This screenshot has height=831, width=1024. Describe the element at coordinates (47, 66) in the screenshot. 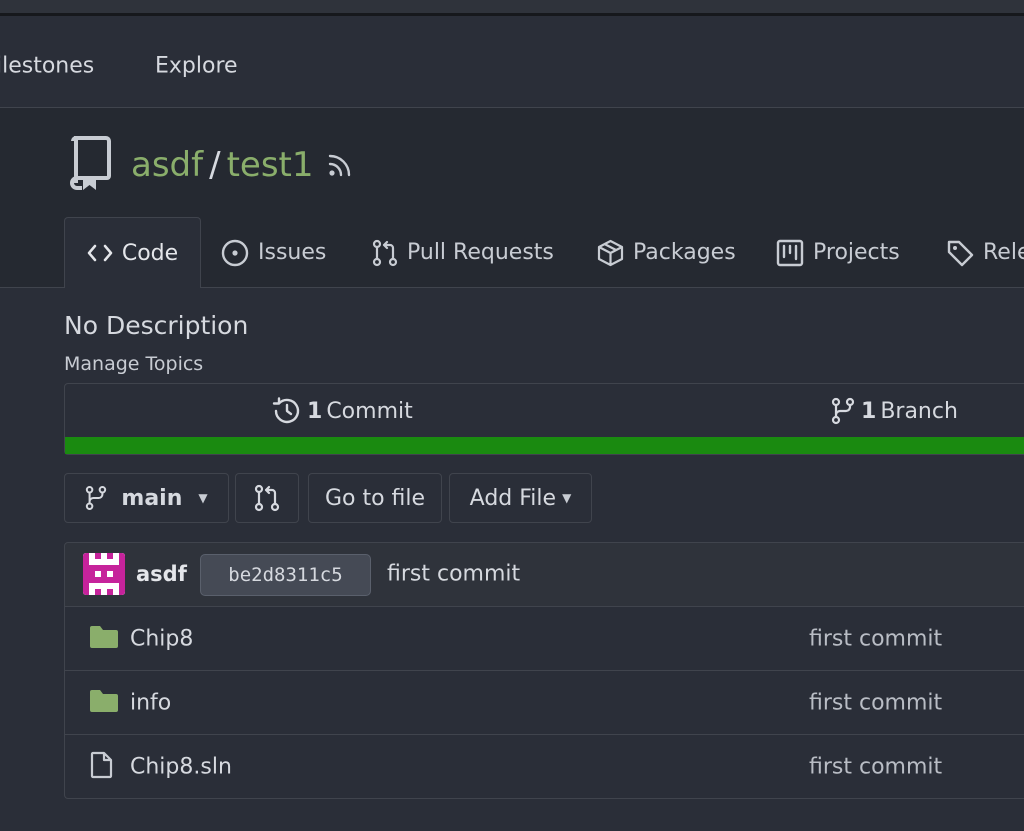

I see `nav-item-milestones: ilestones` at that location.